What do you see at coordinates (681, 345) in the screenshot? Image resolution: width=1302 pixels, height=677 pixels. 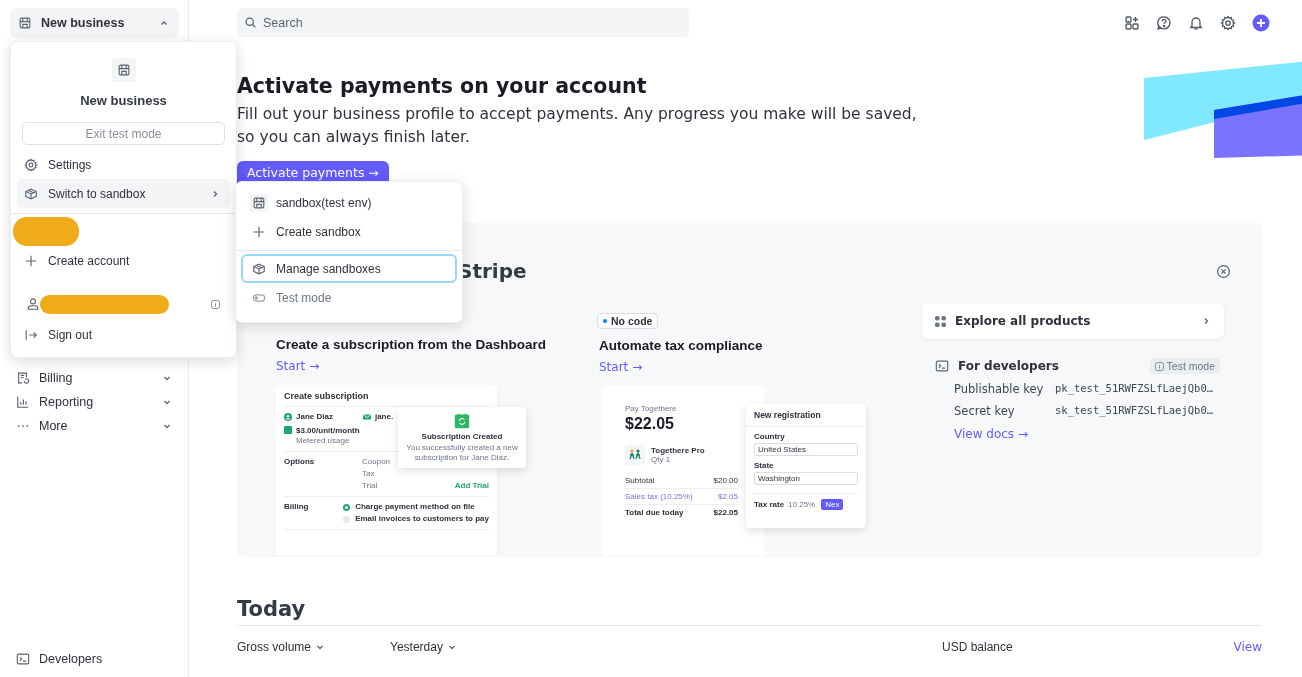 I see `card-title: Automate tax compliance` at bounding box center [681, 345].